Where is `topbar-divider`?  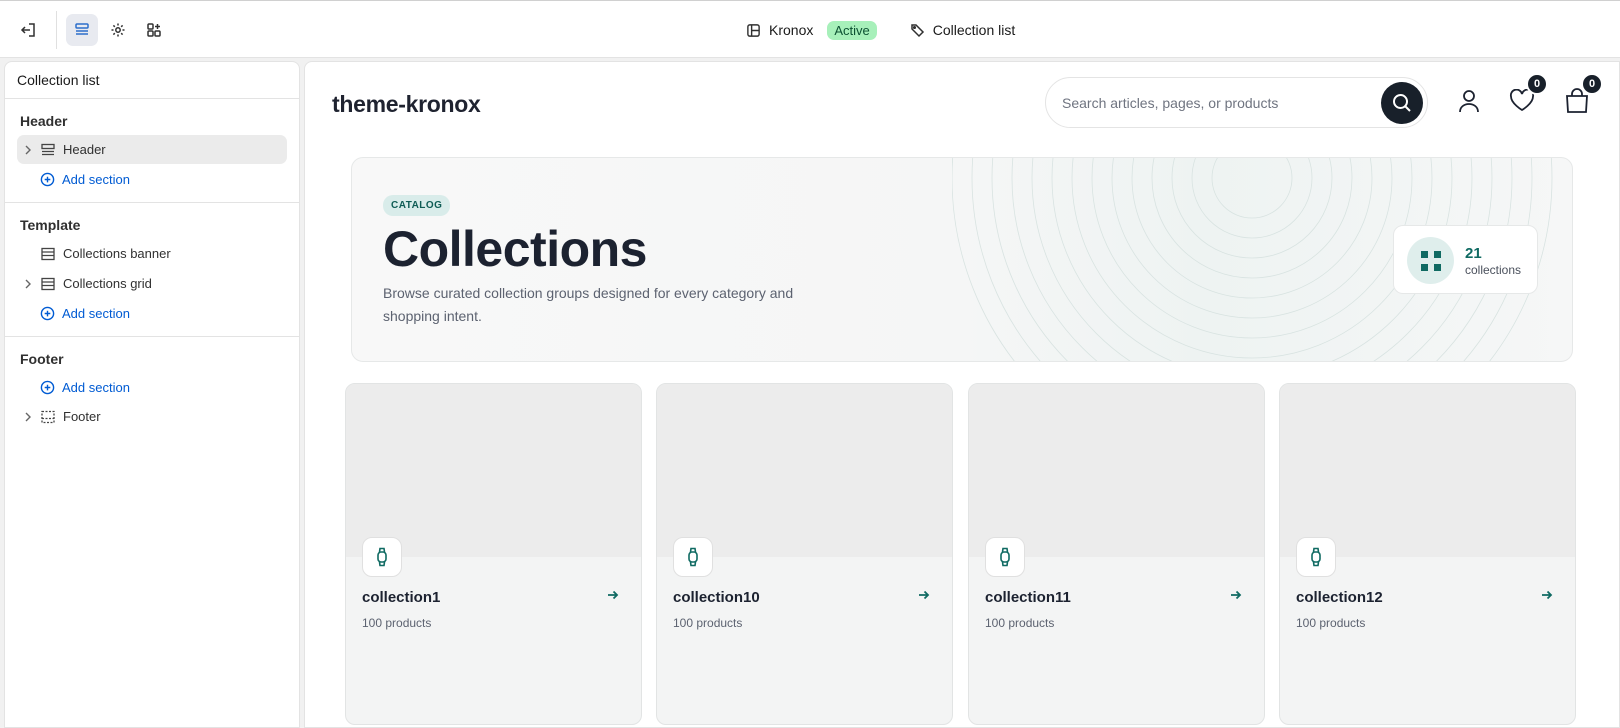
topbar-divider is located at coordinates (56, 30).